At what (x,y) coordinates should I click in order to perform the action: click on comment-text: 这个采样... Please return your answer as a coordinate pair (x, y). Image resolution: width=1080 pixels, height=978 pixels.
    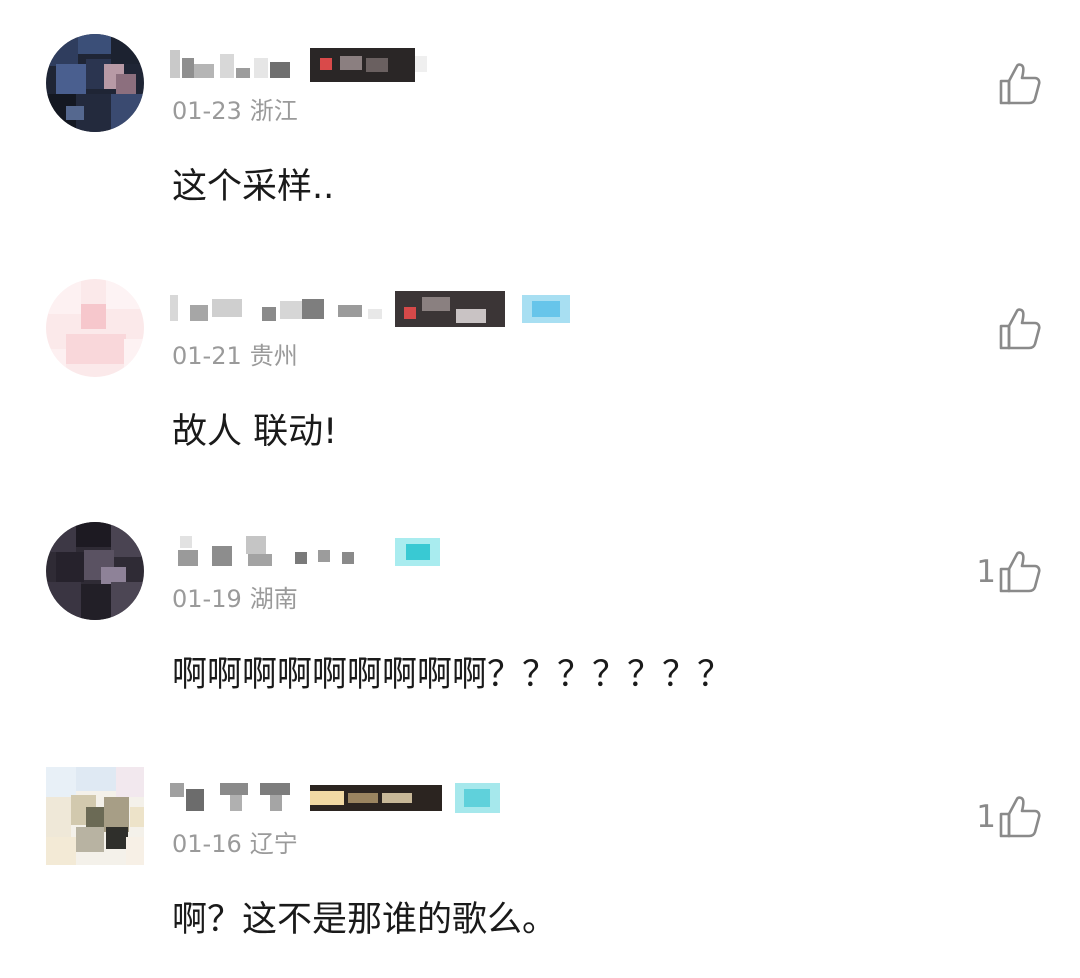
    Looking at the image, I should click on (253, 187).